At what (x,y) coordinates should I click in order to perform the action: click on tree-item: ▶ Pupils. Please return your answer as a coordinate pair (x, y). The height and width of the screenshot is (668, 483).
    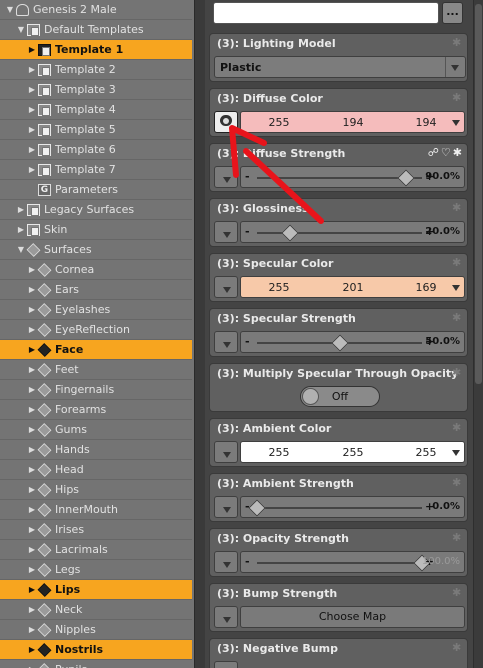
    Looking at the image, I should click on (96, 664).